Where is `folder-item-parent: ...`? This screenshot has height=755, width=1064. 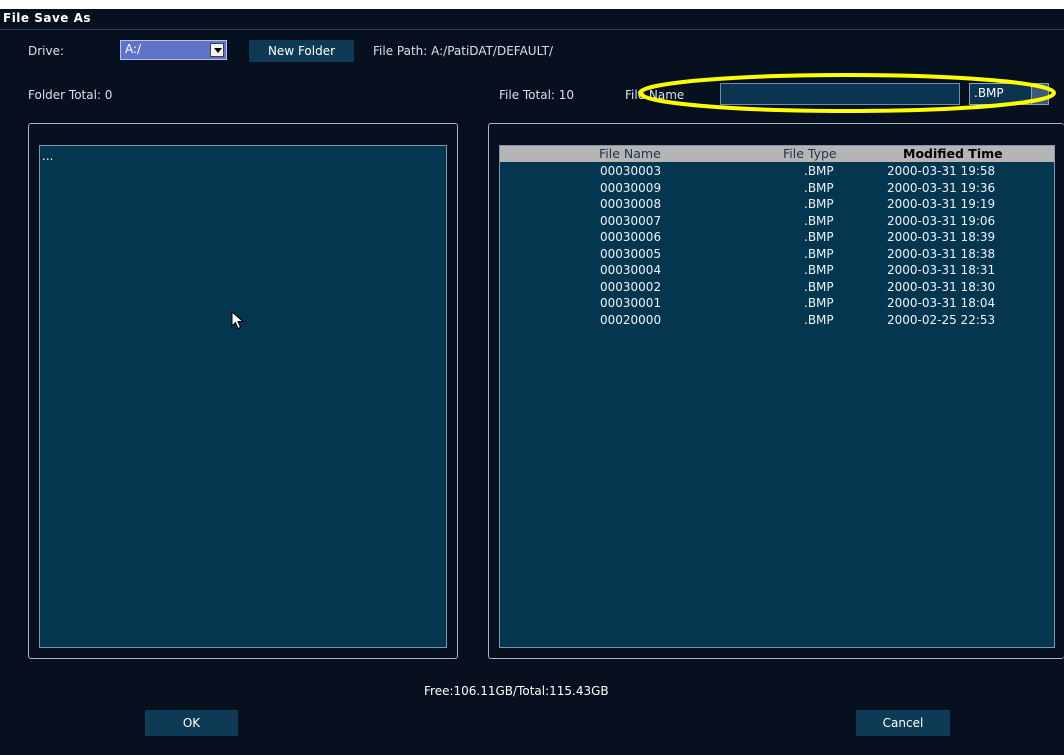 folder-item-parent: ... is located at coordinates (47, 156).